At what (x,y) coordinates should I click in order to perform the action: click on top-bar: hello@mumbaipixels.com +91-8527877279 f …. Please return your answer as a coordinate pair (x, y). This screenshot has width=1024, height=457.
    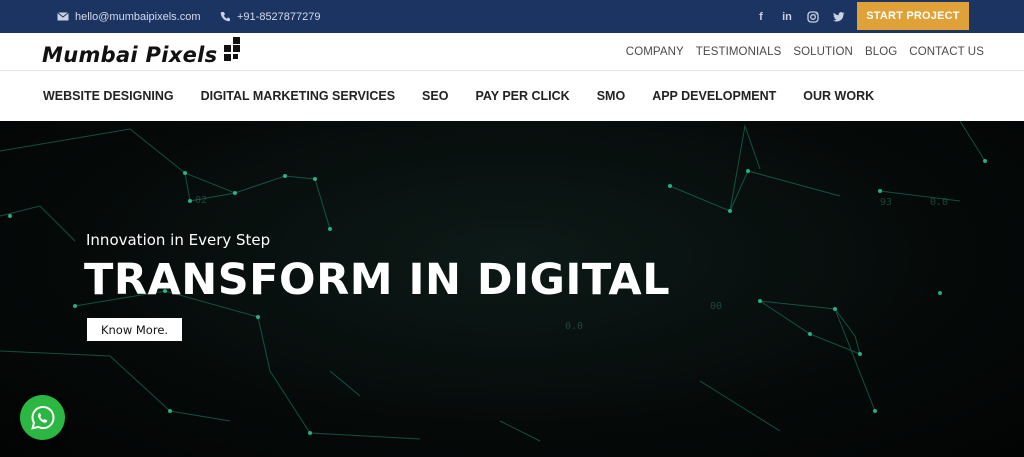
    Looking at the image, I should click on (512, 16).